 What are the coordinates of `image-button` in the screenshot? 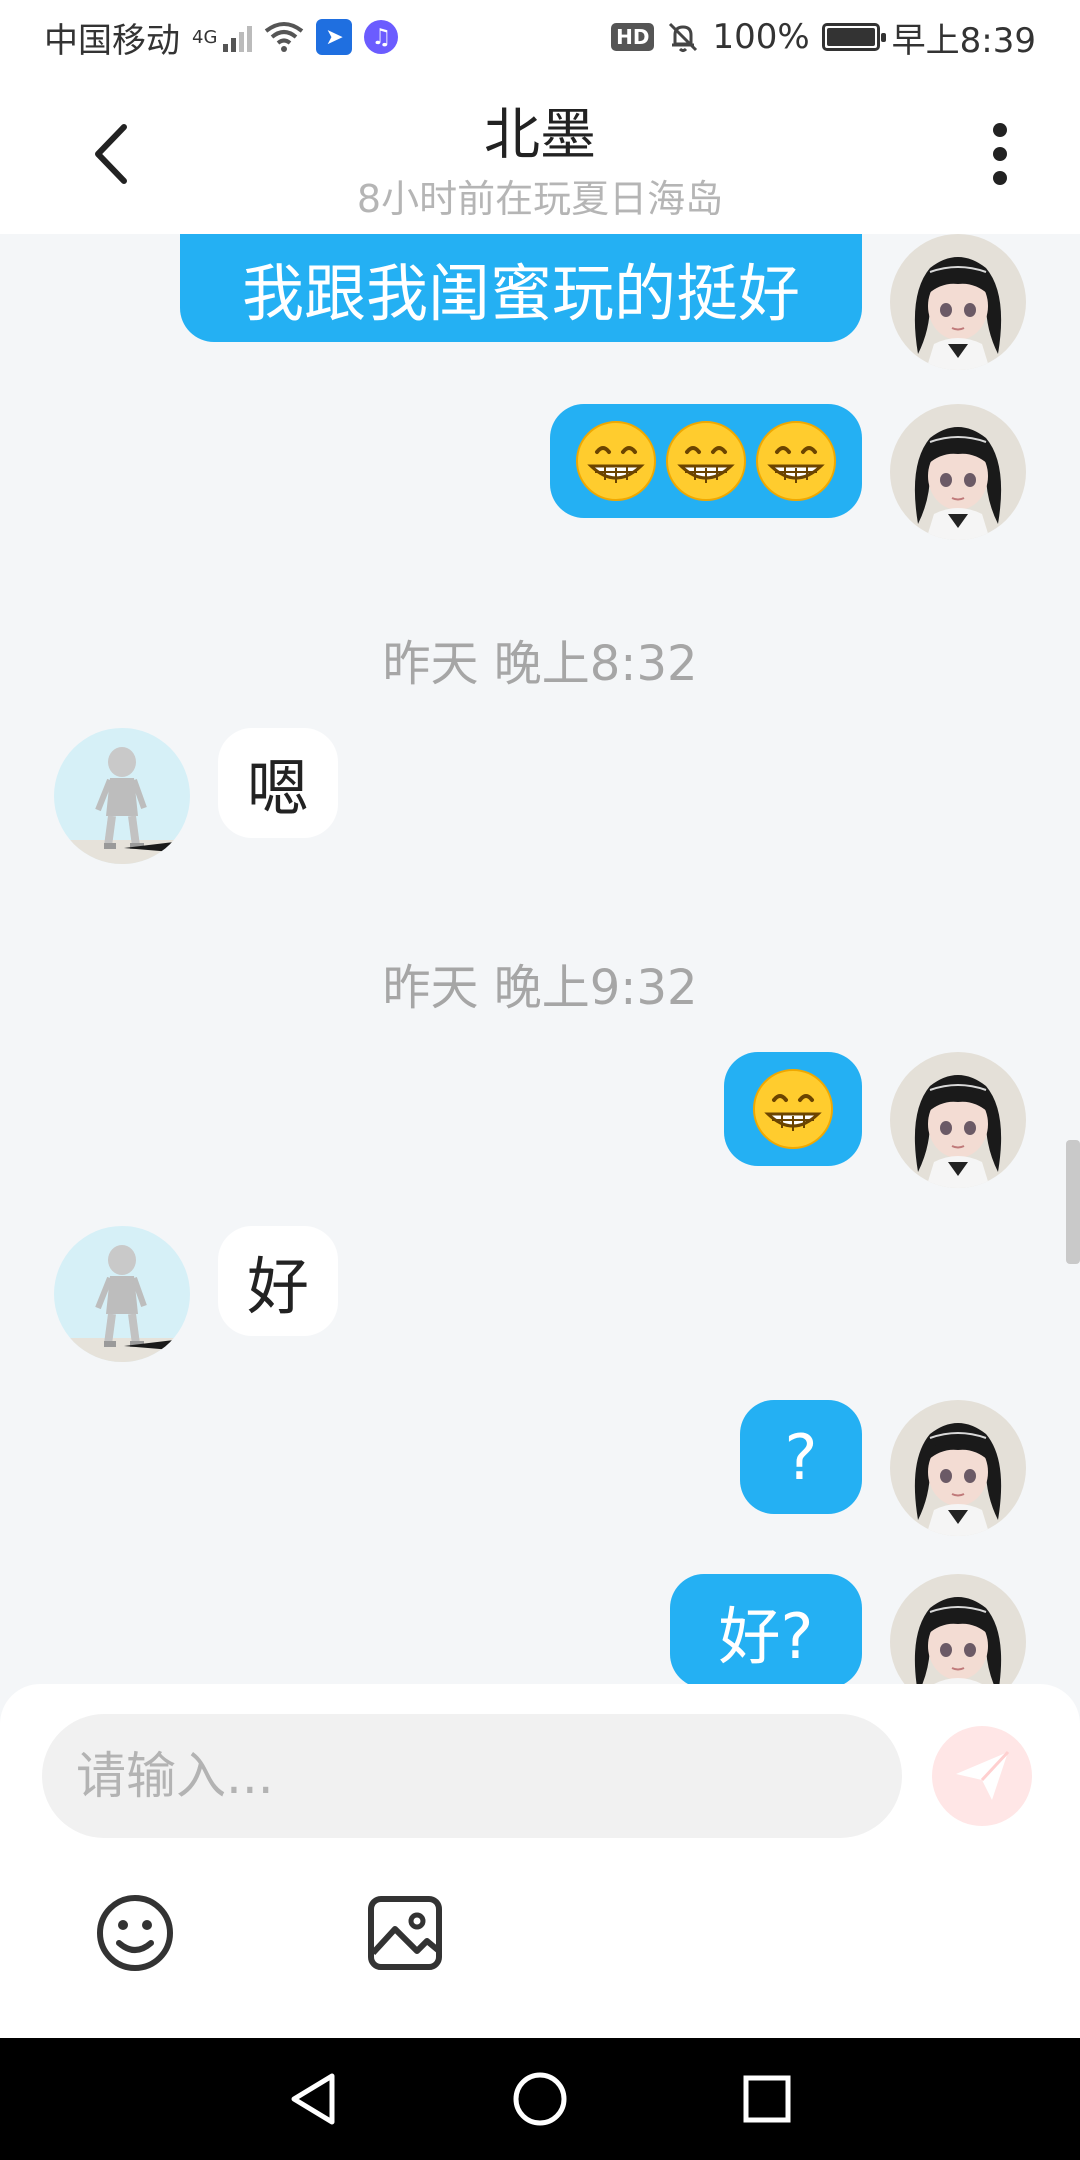 It's located at (405, 1933).